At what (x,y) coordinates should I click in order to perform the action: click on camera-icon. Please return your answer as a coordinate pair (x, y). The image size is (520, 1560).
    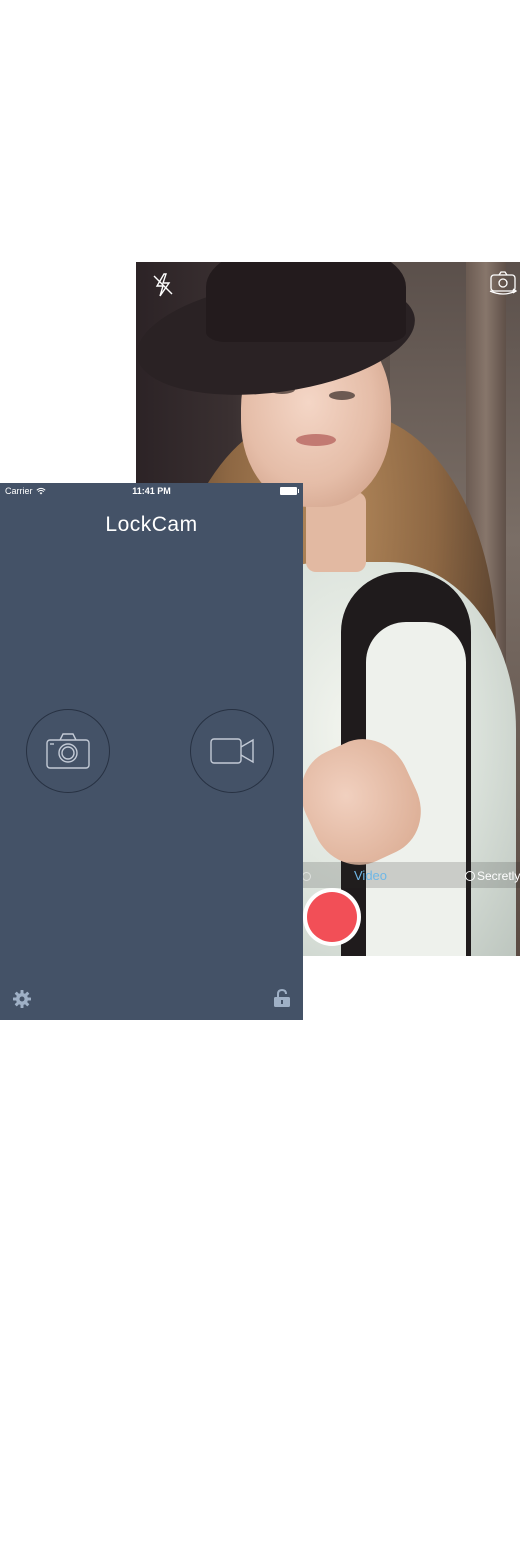
    Looking at the image, I should click on (68, 751).